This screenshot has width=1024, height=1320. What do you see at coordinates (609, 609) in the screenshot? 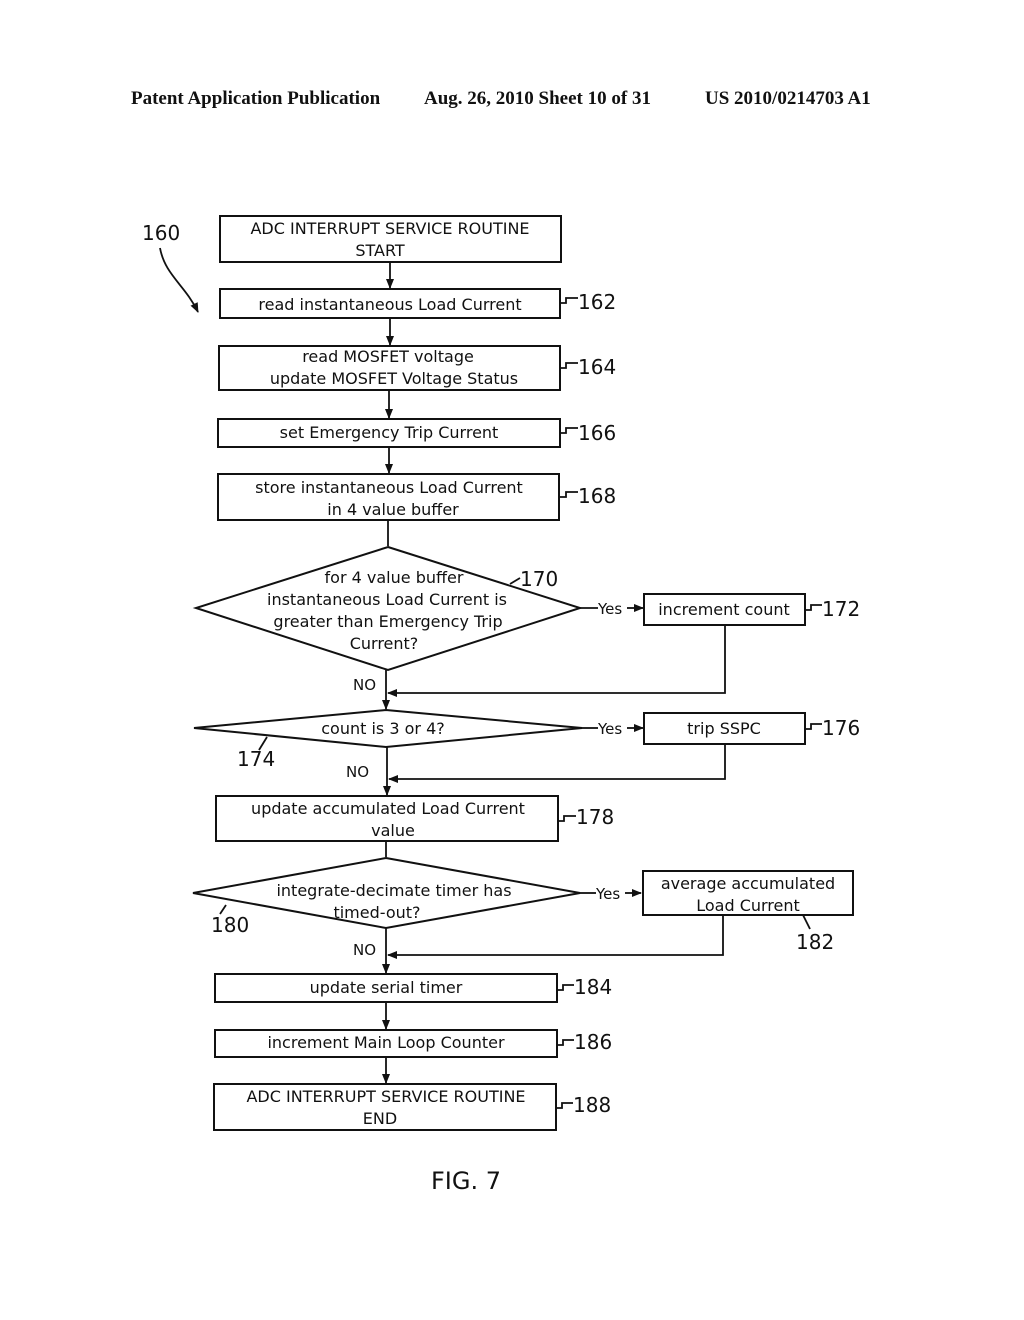
I see `yes-label-170: Yes` at bounding box center [609, 609].